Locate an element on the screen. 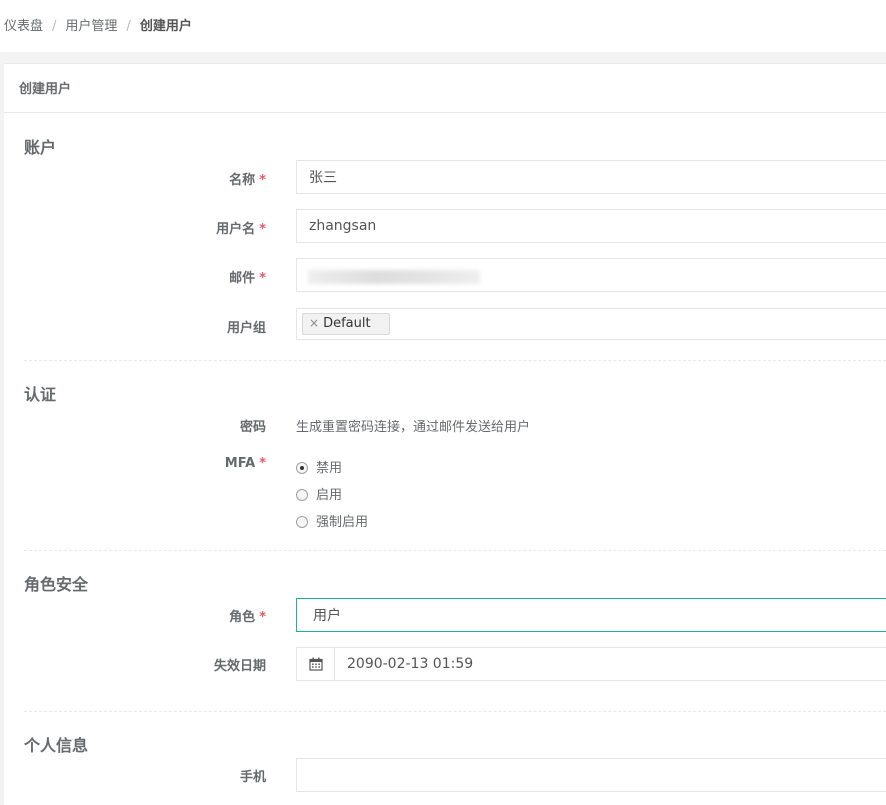  panel-title: 创建用户 is located at coordinates (445, 88).